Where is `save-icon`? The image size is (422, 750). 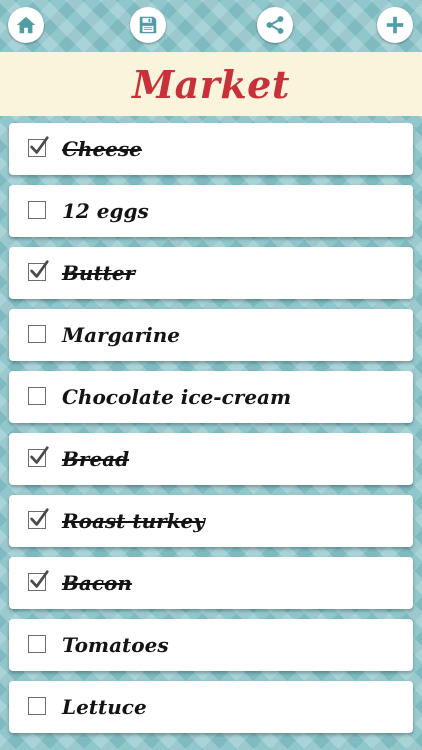
save-icon is located at coordinates (148, 25).